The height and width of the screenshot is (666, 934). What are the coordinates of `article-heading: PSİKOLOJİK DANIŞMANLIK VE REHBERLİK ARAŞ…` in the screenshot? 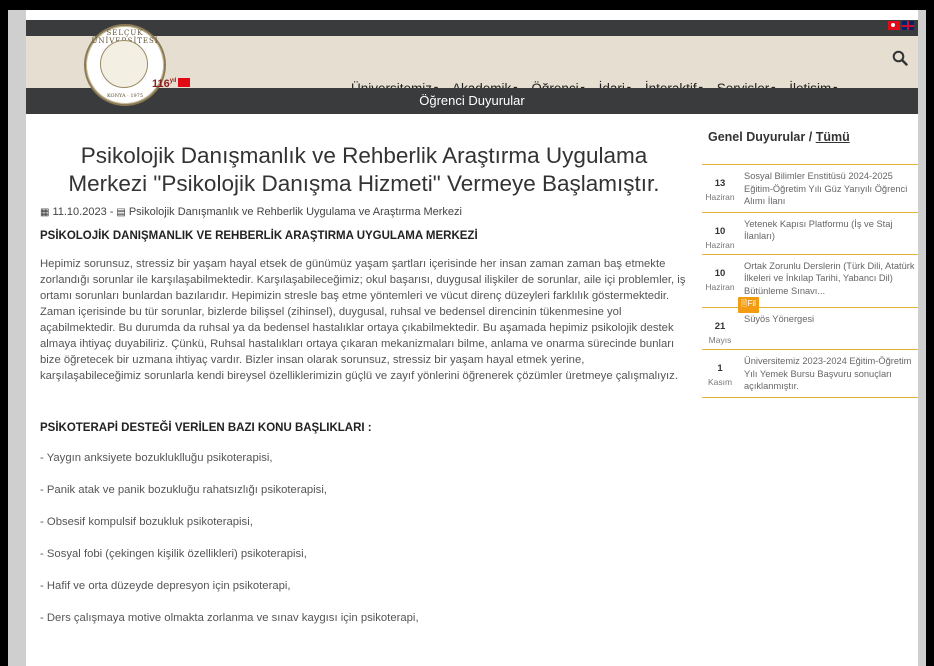 It's located at (259, 236).